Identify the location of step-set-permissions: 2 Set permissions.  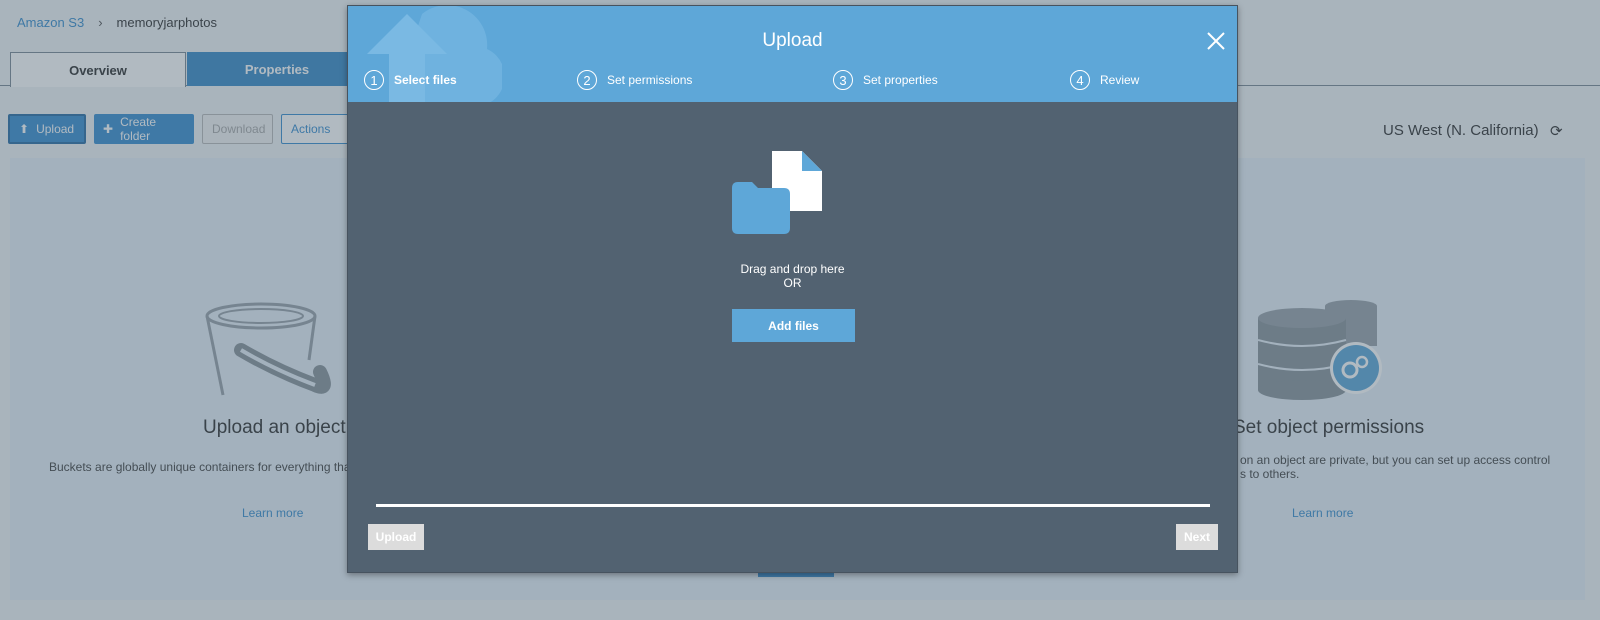
(634, 80).